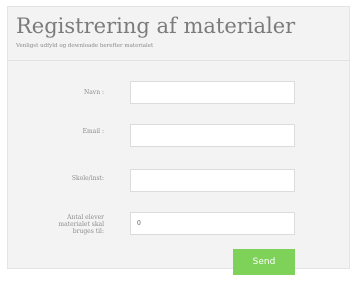 The height and width of the screenshot is (298, 364). Describe the element at coordinates (212, 92) in the screenshot. I see `name-field` at that location.